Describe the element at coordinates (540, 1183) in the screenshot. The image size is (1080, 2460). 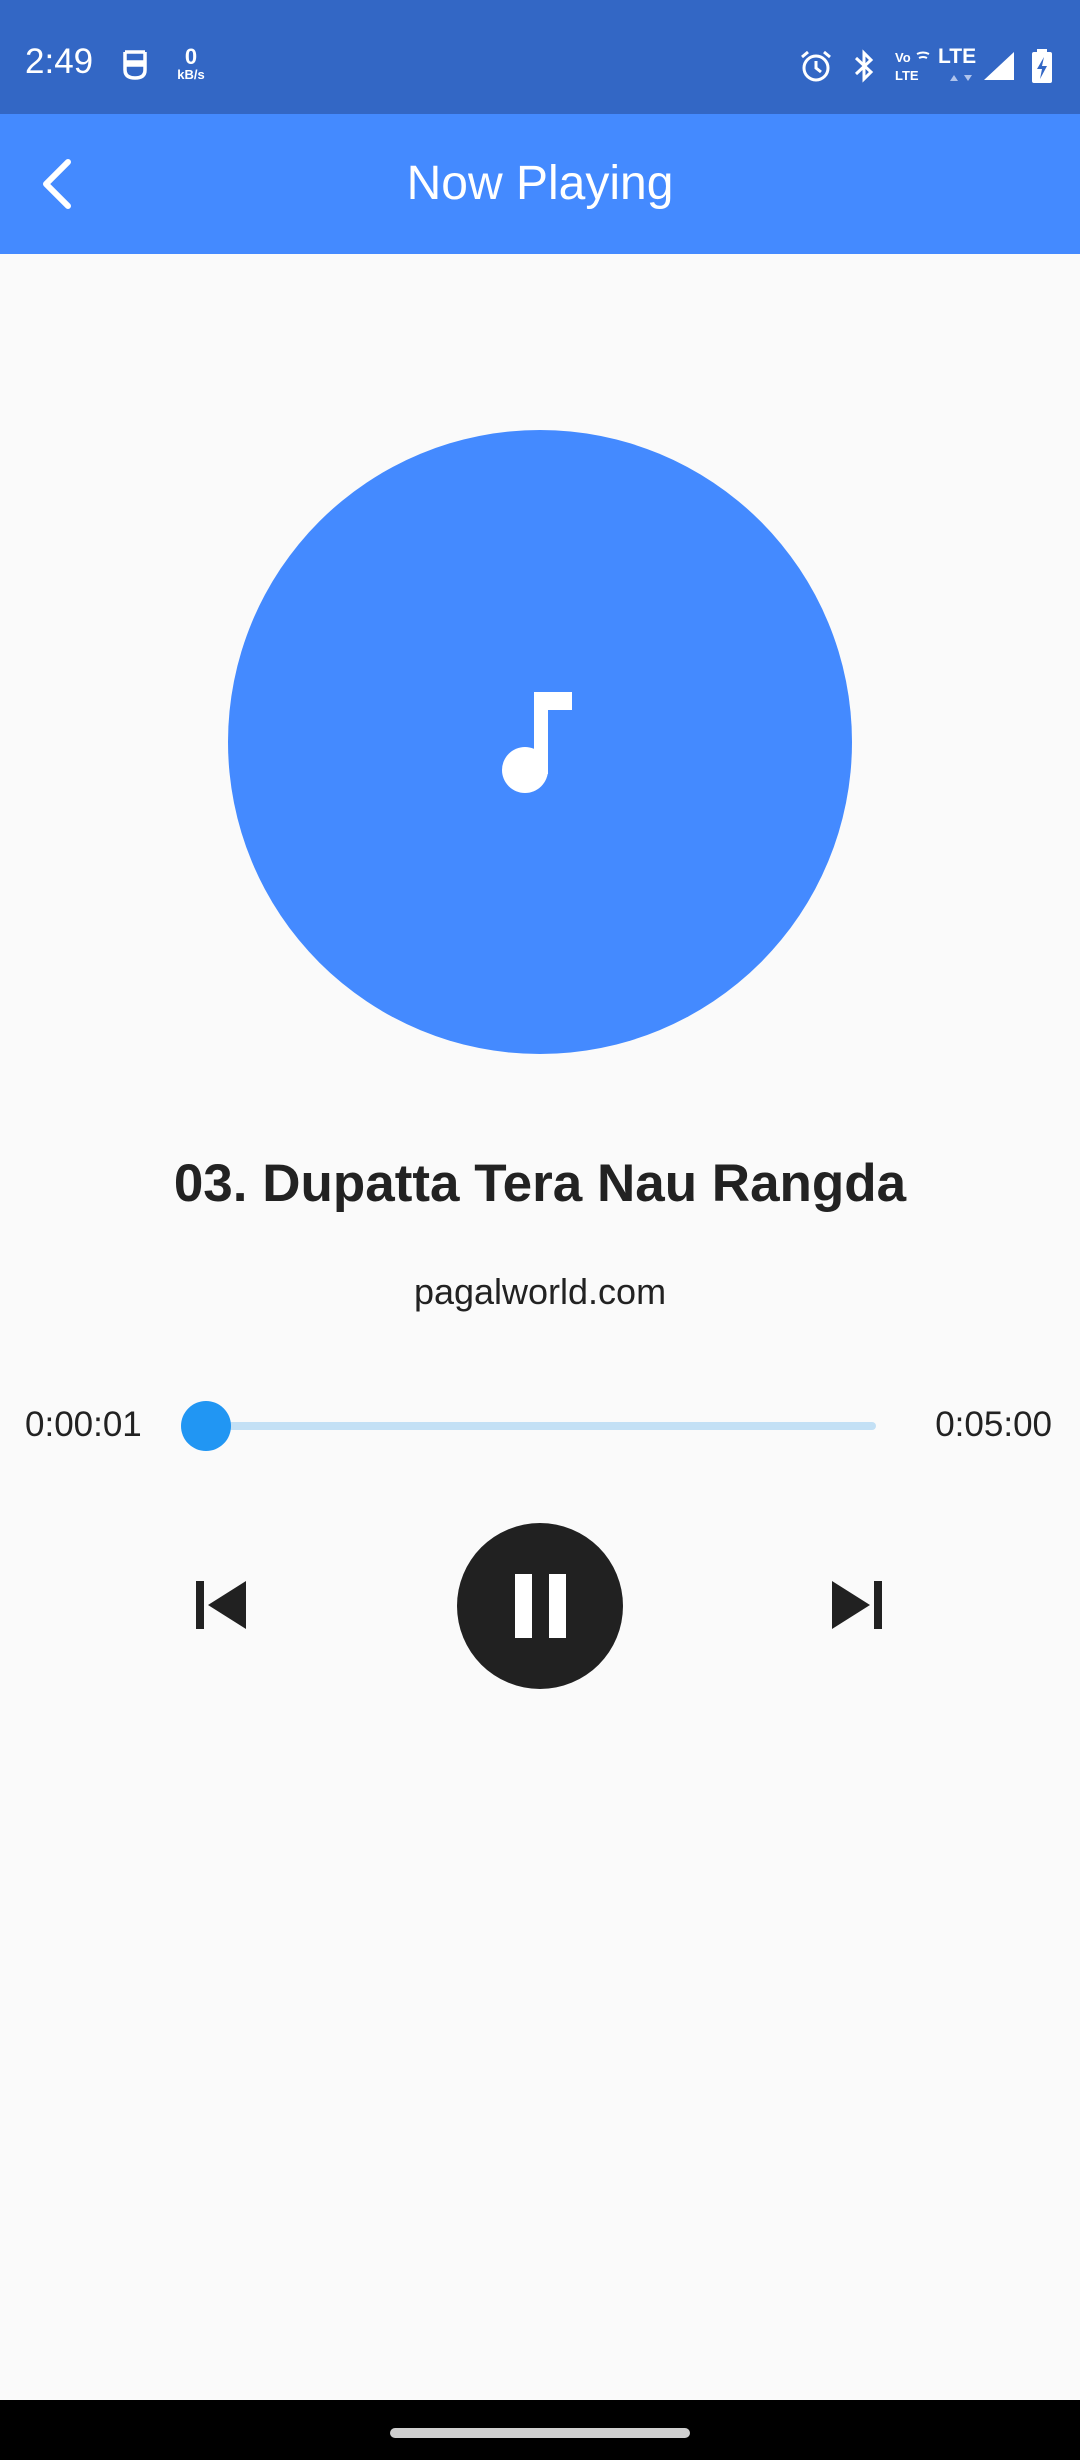
I see `song-title: 03. Dupatta Tera Nau Rangda` at that location.